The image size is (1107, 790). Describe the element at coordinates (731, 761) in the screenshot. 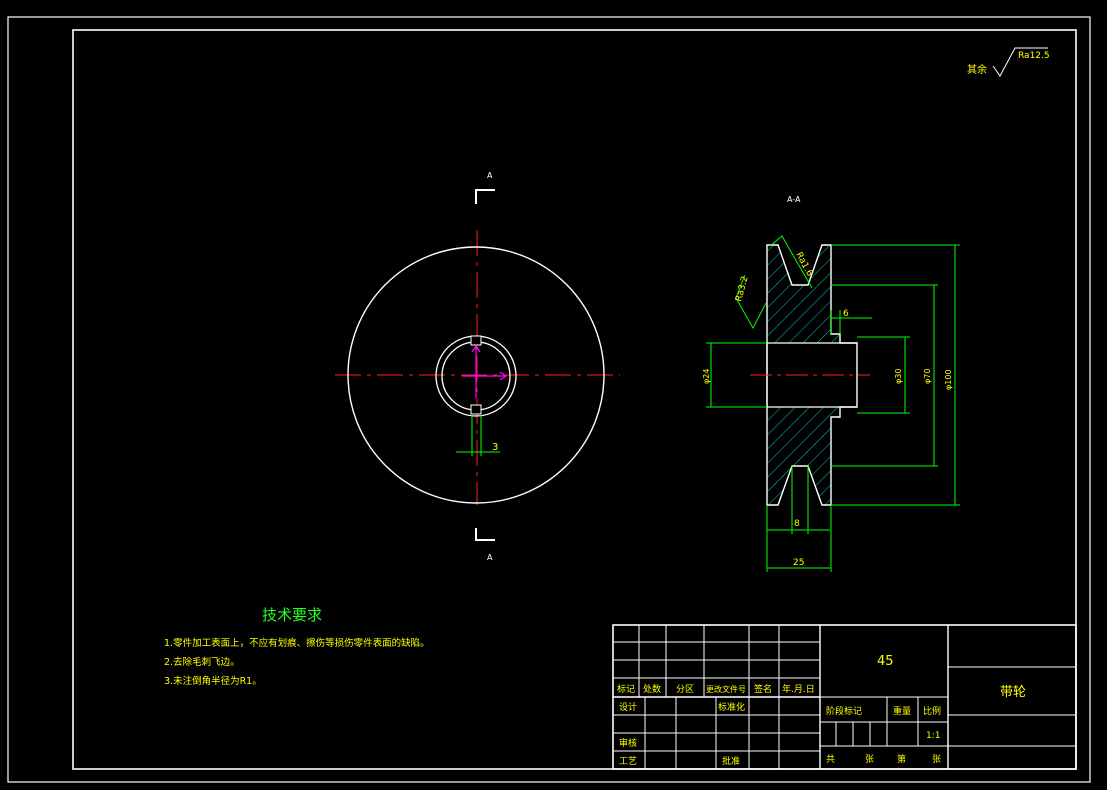

I see `tb-approve: 批准` at that location.